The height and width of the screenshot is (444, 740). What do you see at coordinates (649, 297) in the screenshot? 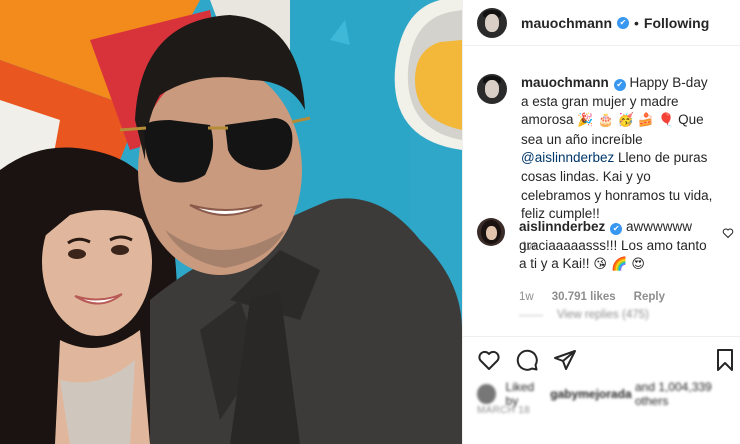
I see `reply-button: Reply` at bounding box center [649, 297].